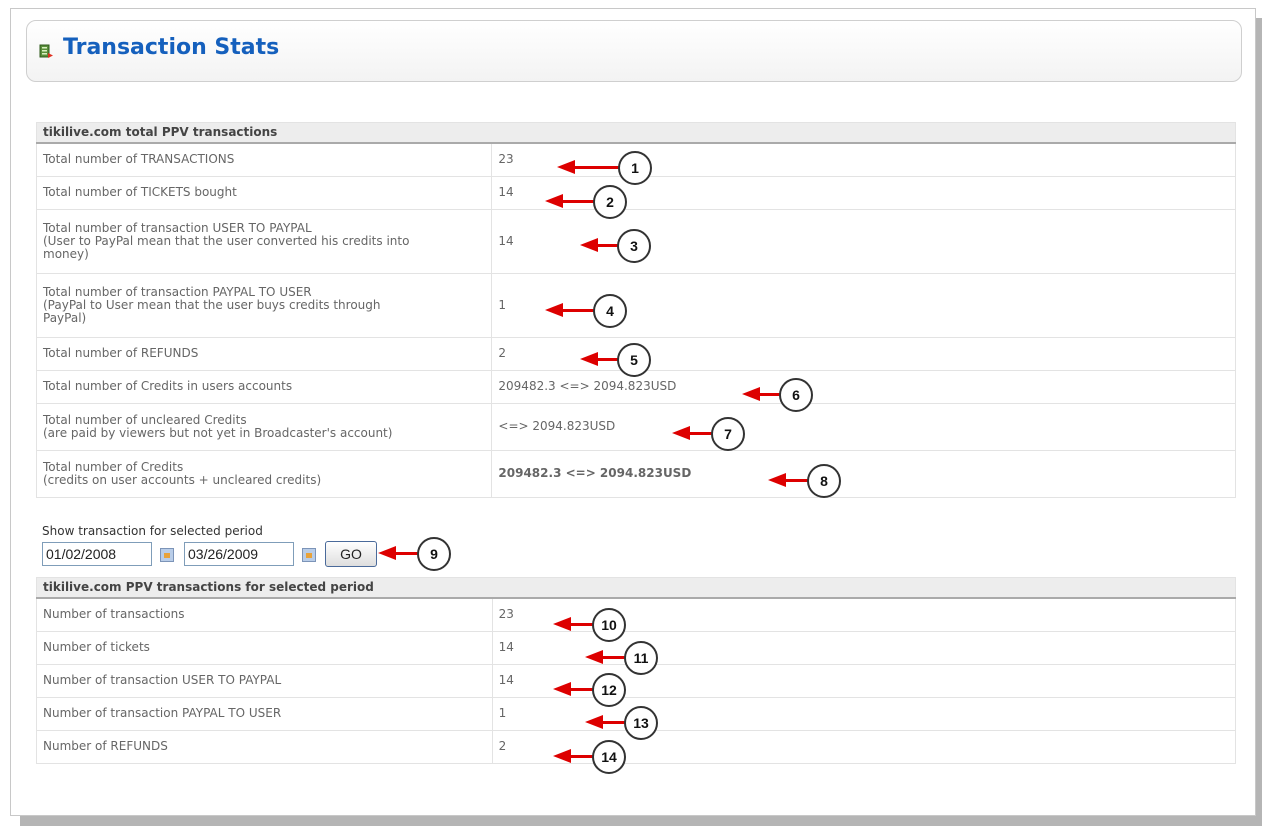 The height and width of the screenshot is (829, 1270). I want to click on stats-icon, so click(46, 51).